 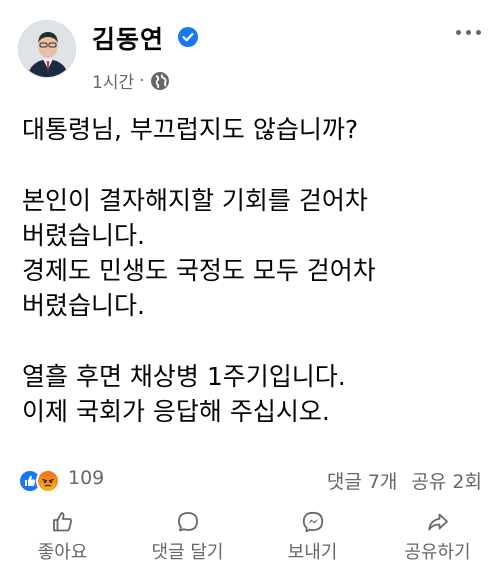 I want to click on like-label: 좋아요, so click(x=62, y=552).